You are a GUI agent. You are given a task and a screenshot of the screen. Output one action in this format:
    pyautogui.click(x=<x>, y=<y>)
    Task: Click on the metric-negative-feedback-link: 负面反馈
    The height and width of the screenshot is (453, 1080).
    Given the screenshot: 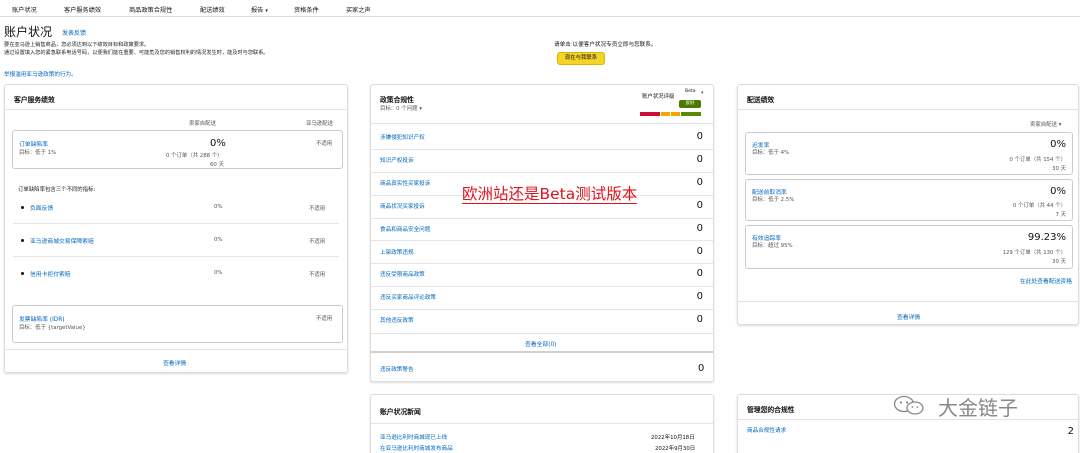 What is the action you would take?
    pyautogui.click(x=41, y=207)
    